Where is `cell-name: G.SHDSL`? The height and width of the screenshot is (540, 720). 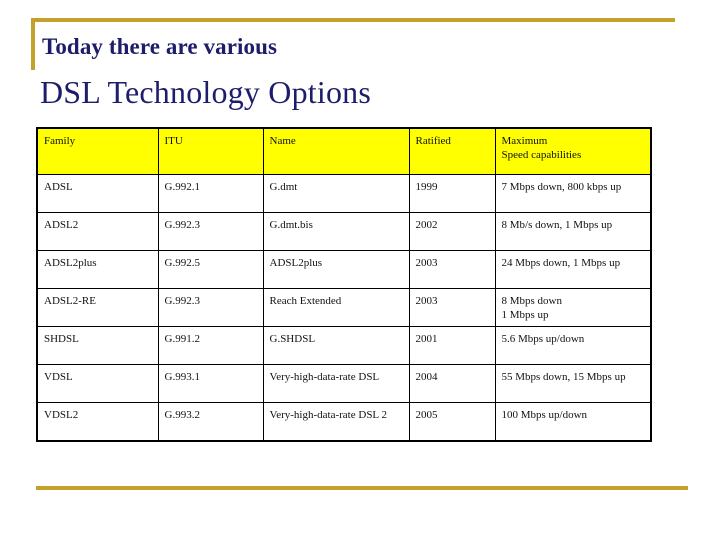
cell-name: G.SHDSL is located at coordinates (336, 345).